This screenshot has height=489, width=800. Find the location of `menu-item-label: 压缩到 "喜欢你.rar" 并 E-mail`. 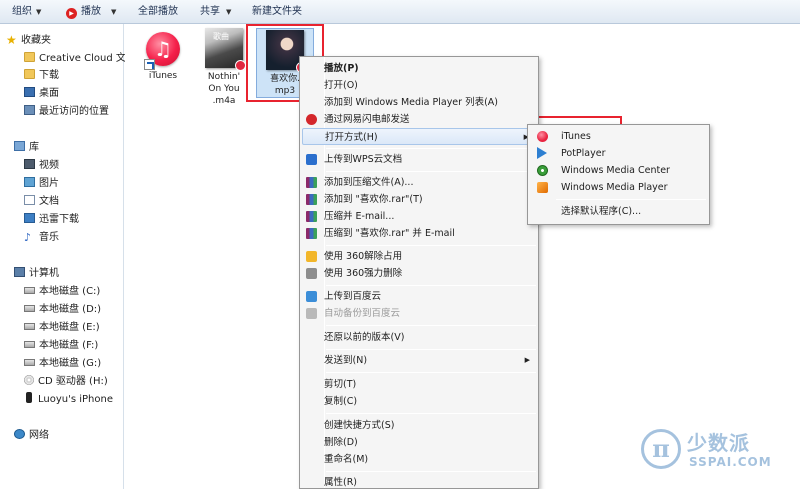

menu-item-label: 压缩到 "喜欢你.rar" 并 E-mail is located at coordinates (389, 233).